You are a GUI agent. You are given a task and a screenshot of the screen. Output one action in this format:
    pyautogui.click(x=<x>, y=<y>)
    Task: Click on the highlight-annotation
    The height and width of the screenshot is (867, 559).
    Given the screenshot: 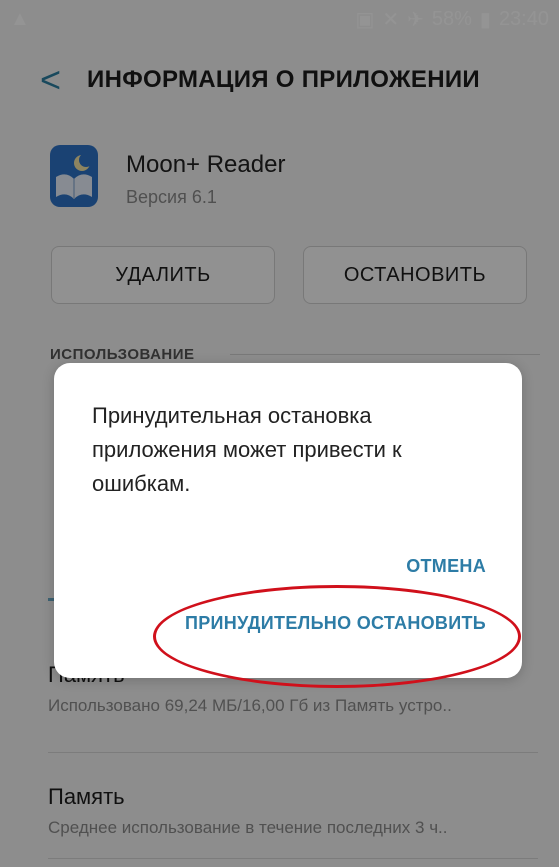 What is the action you would take?
    pyautogui.click(x=337, y=636)
    